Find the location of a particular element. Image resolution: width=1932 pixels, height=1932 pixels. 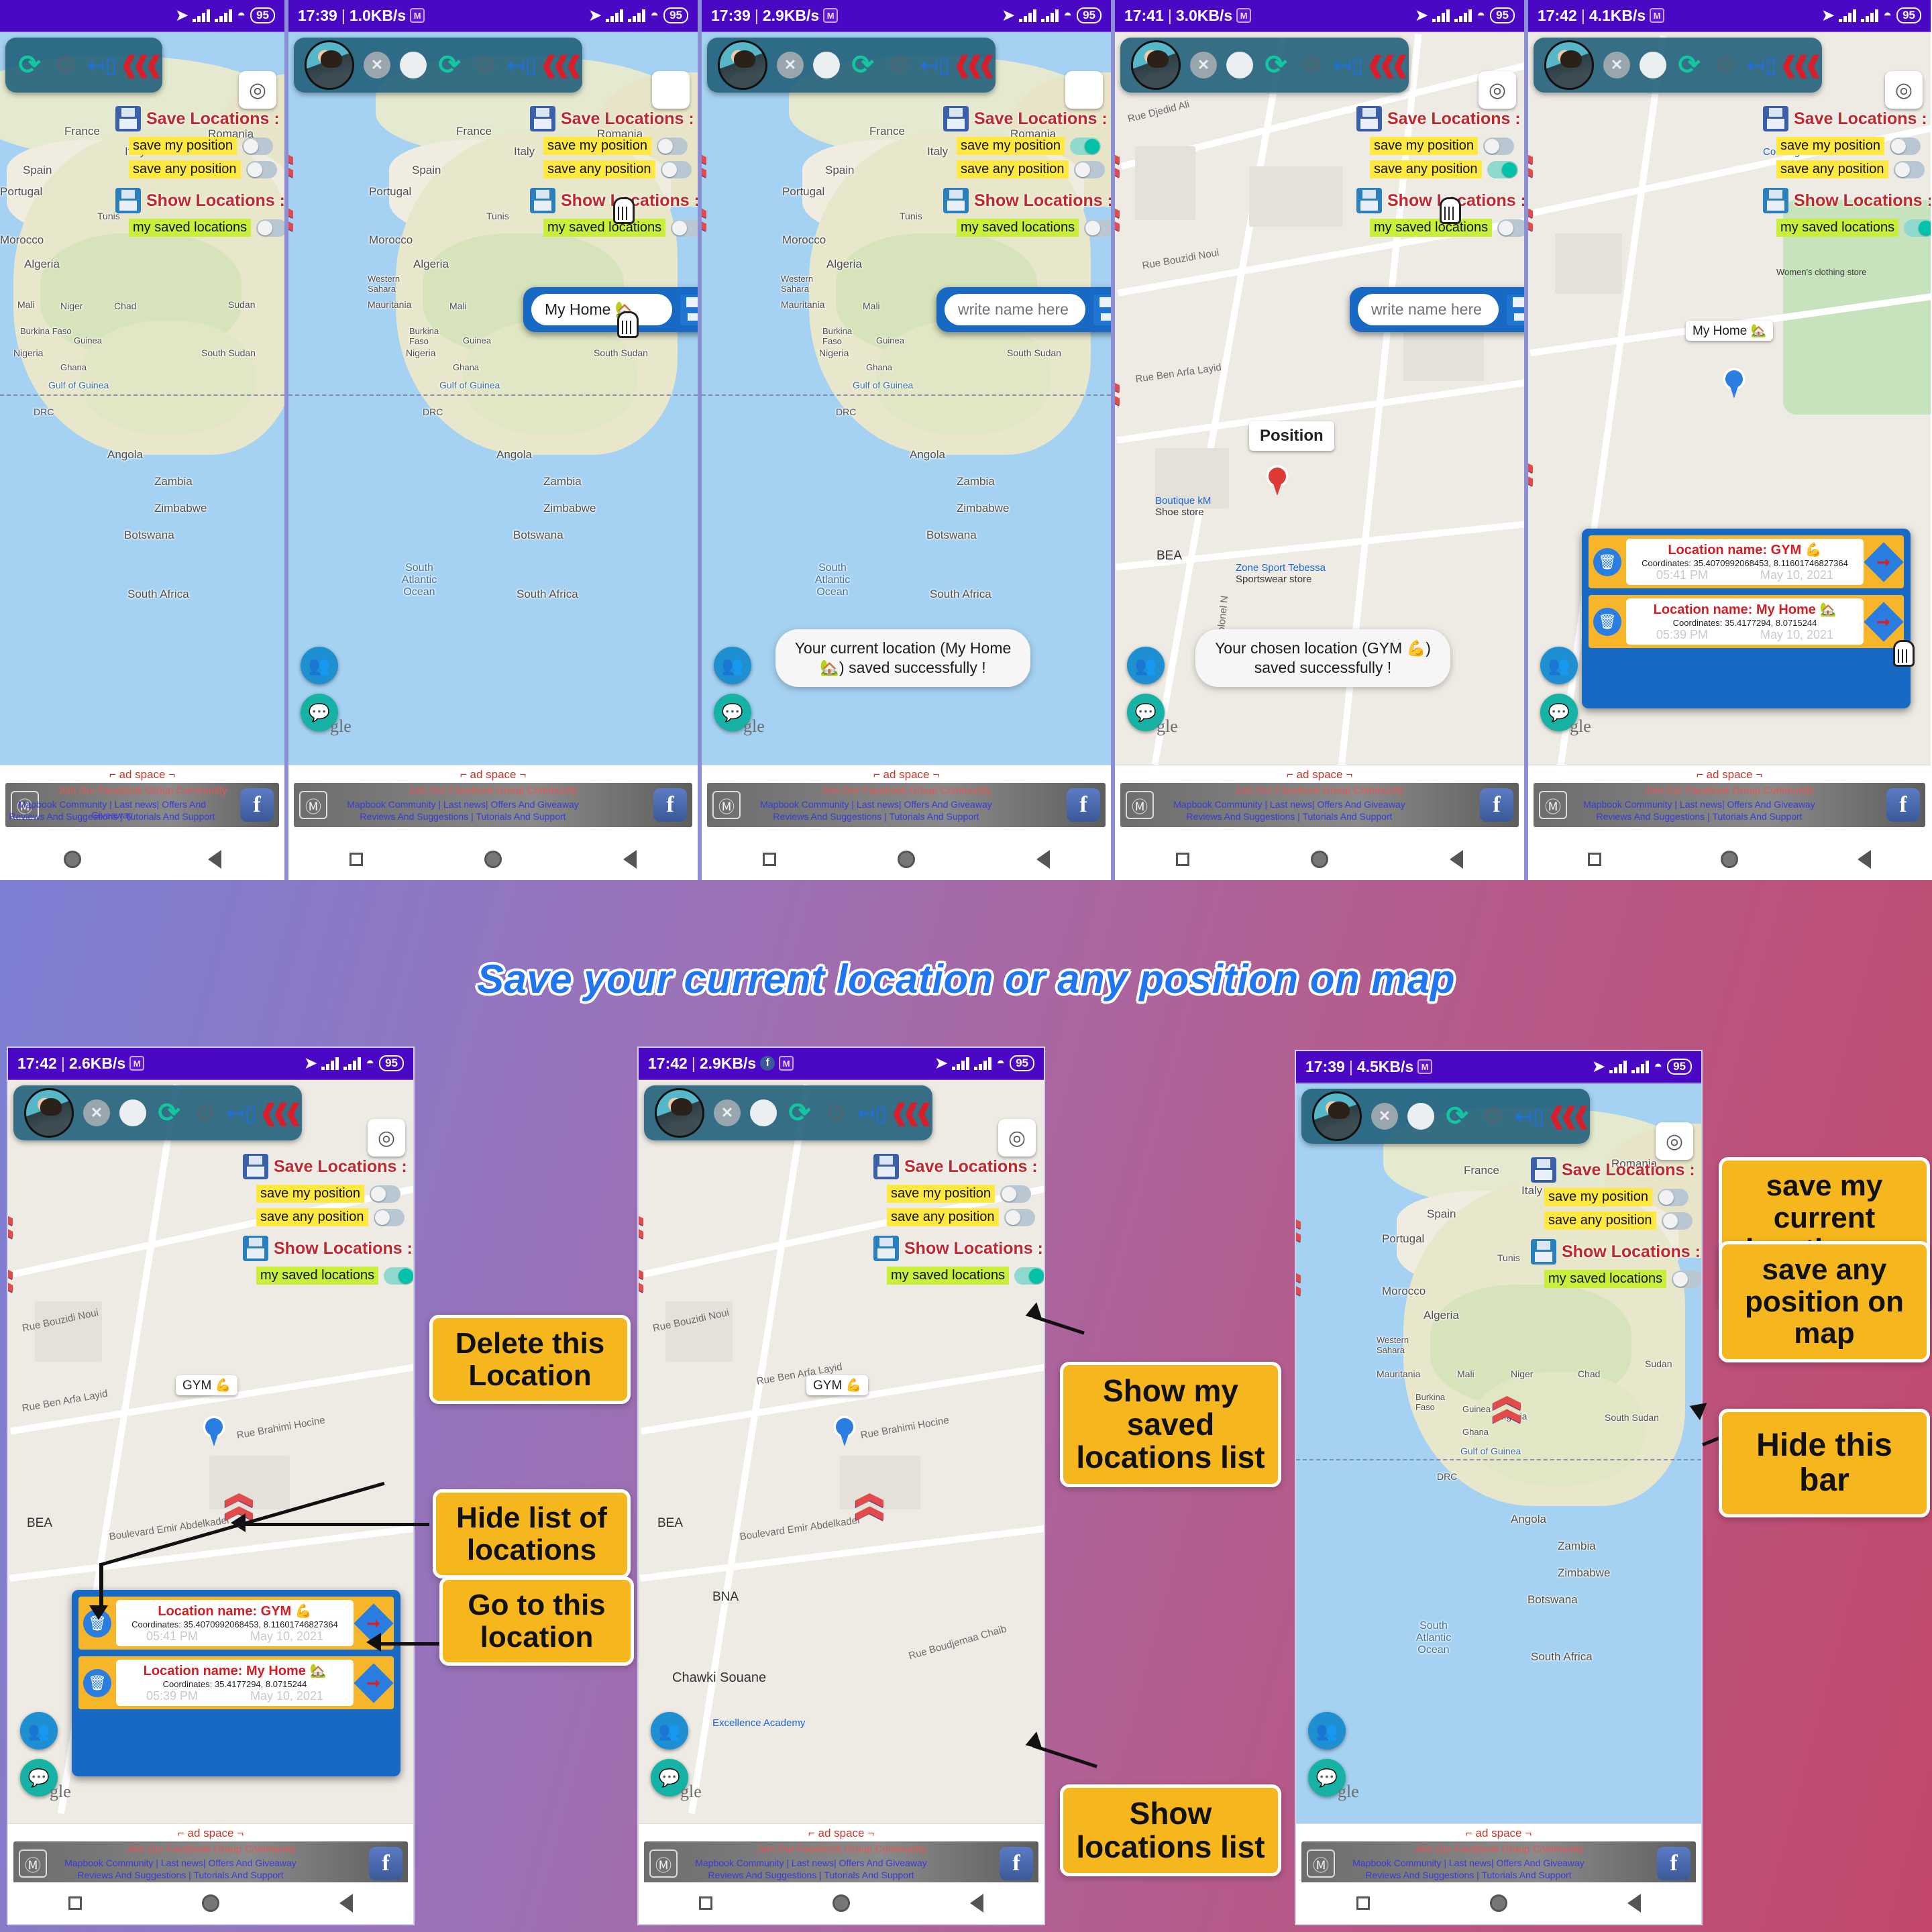

show-list-chevron-icon: ❰❰ is located at coordinates (1119, 387).